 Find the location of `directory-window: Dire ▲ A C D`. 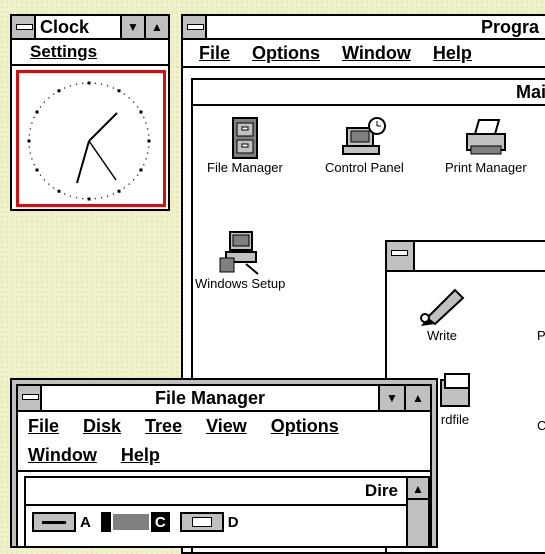

directory-window: Dire ▲ A C D is located at coordinates (227, 511).